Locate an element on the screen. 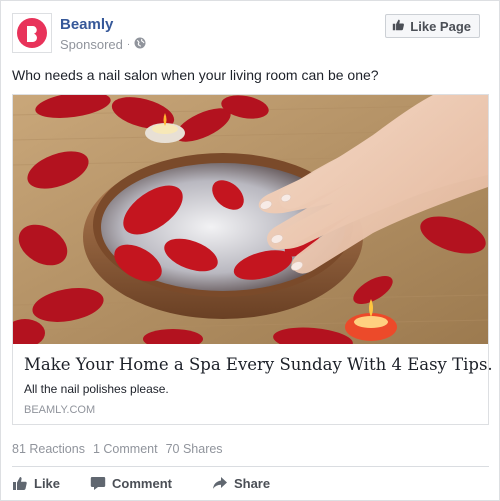 This screenshot has width=500, height=501. like-page-button: Like Page is located at coordinates (432, 26).